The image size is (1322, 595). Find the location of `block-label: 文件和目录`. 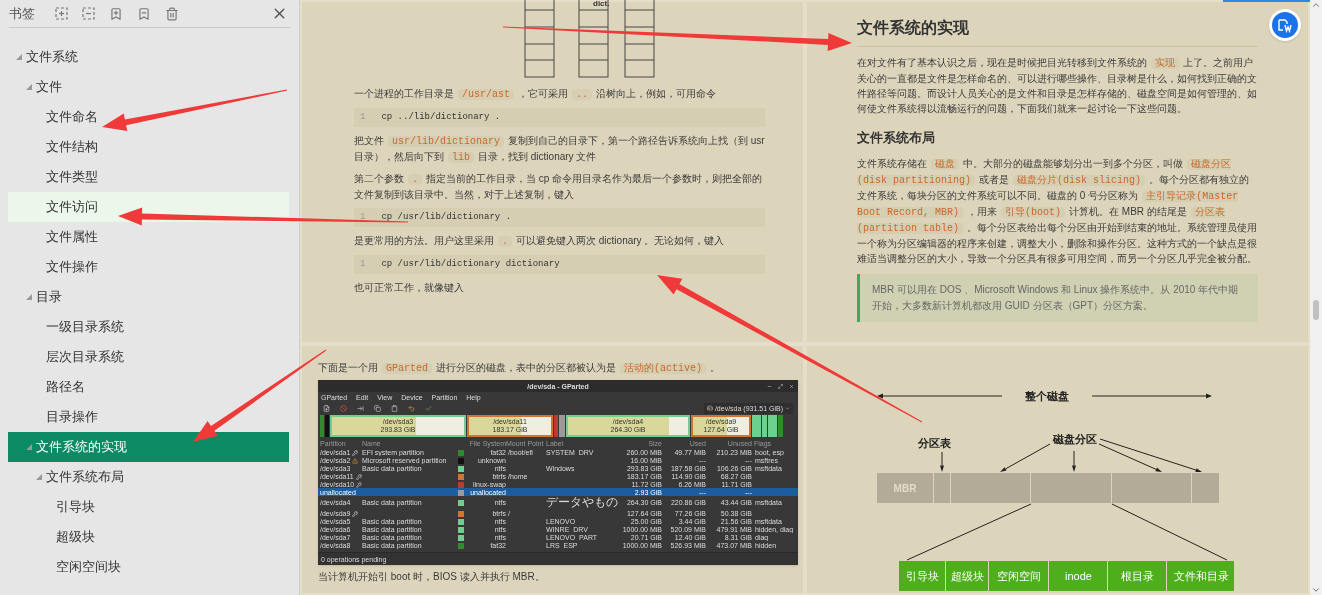

block-label: 文件和目录 is located at coordinates (1201, 576).